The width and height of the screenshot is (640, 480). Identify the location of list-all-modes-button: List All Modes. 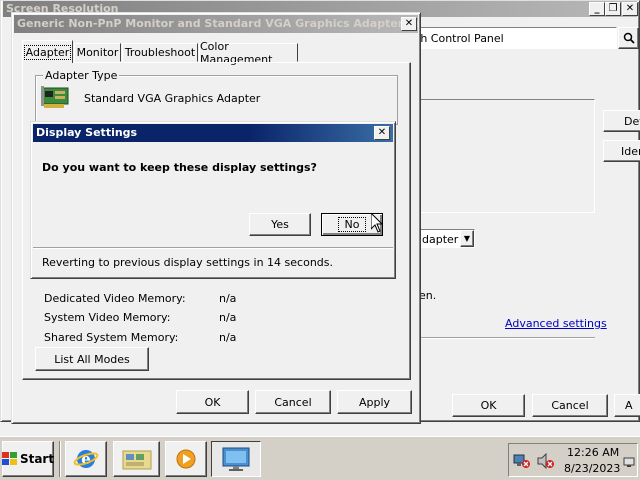
(92, 359).